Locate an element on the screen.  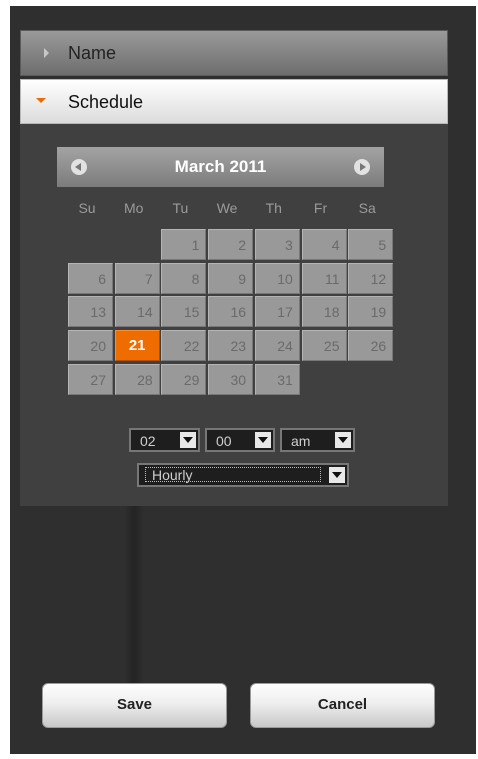
hour-value: 02 is located at coordinates (148, 441).